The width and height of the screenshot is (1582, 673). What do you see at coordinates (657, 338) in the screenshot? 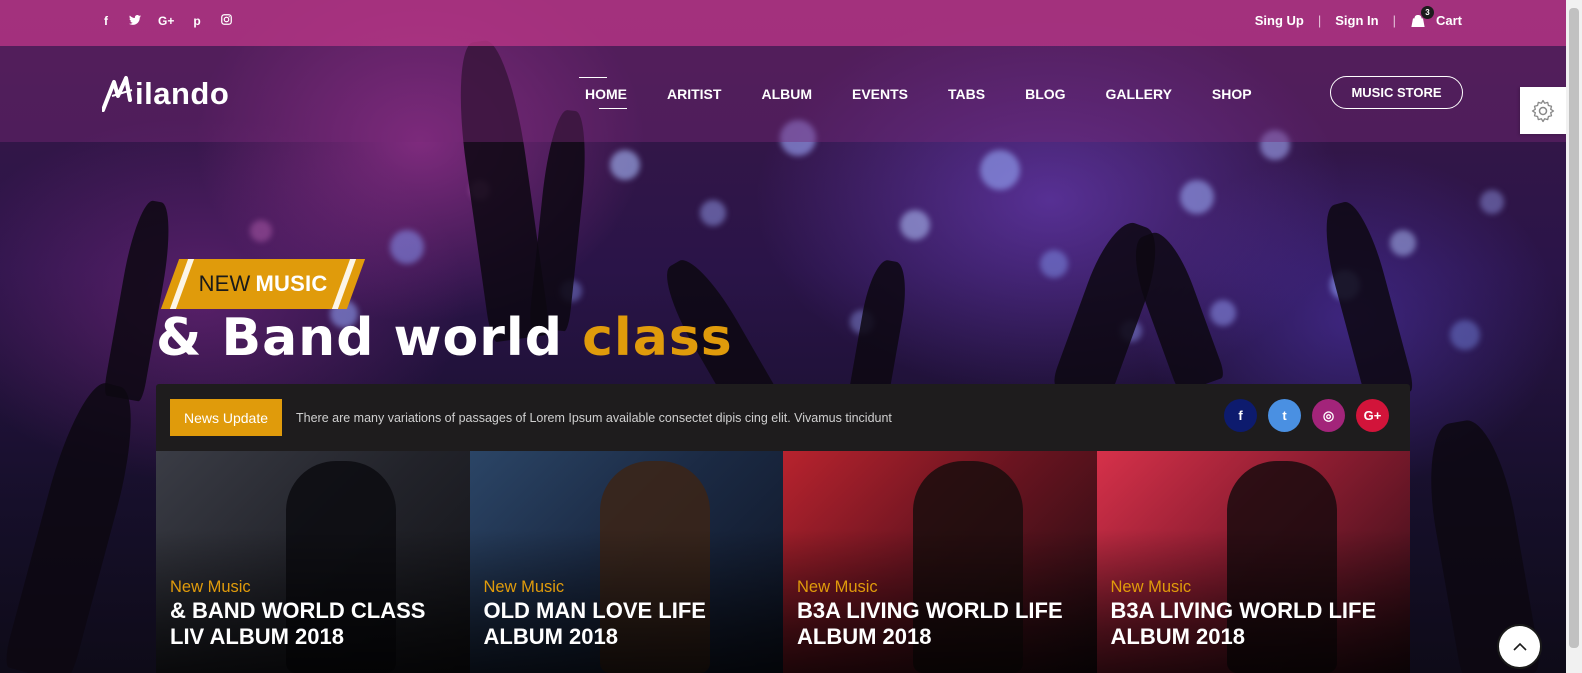
I see `hero-title-accent: class` at bounding box center [657, 338].